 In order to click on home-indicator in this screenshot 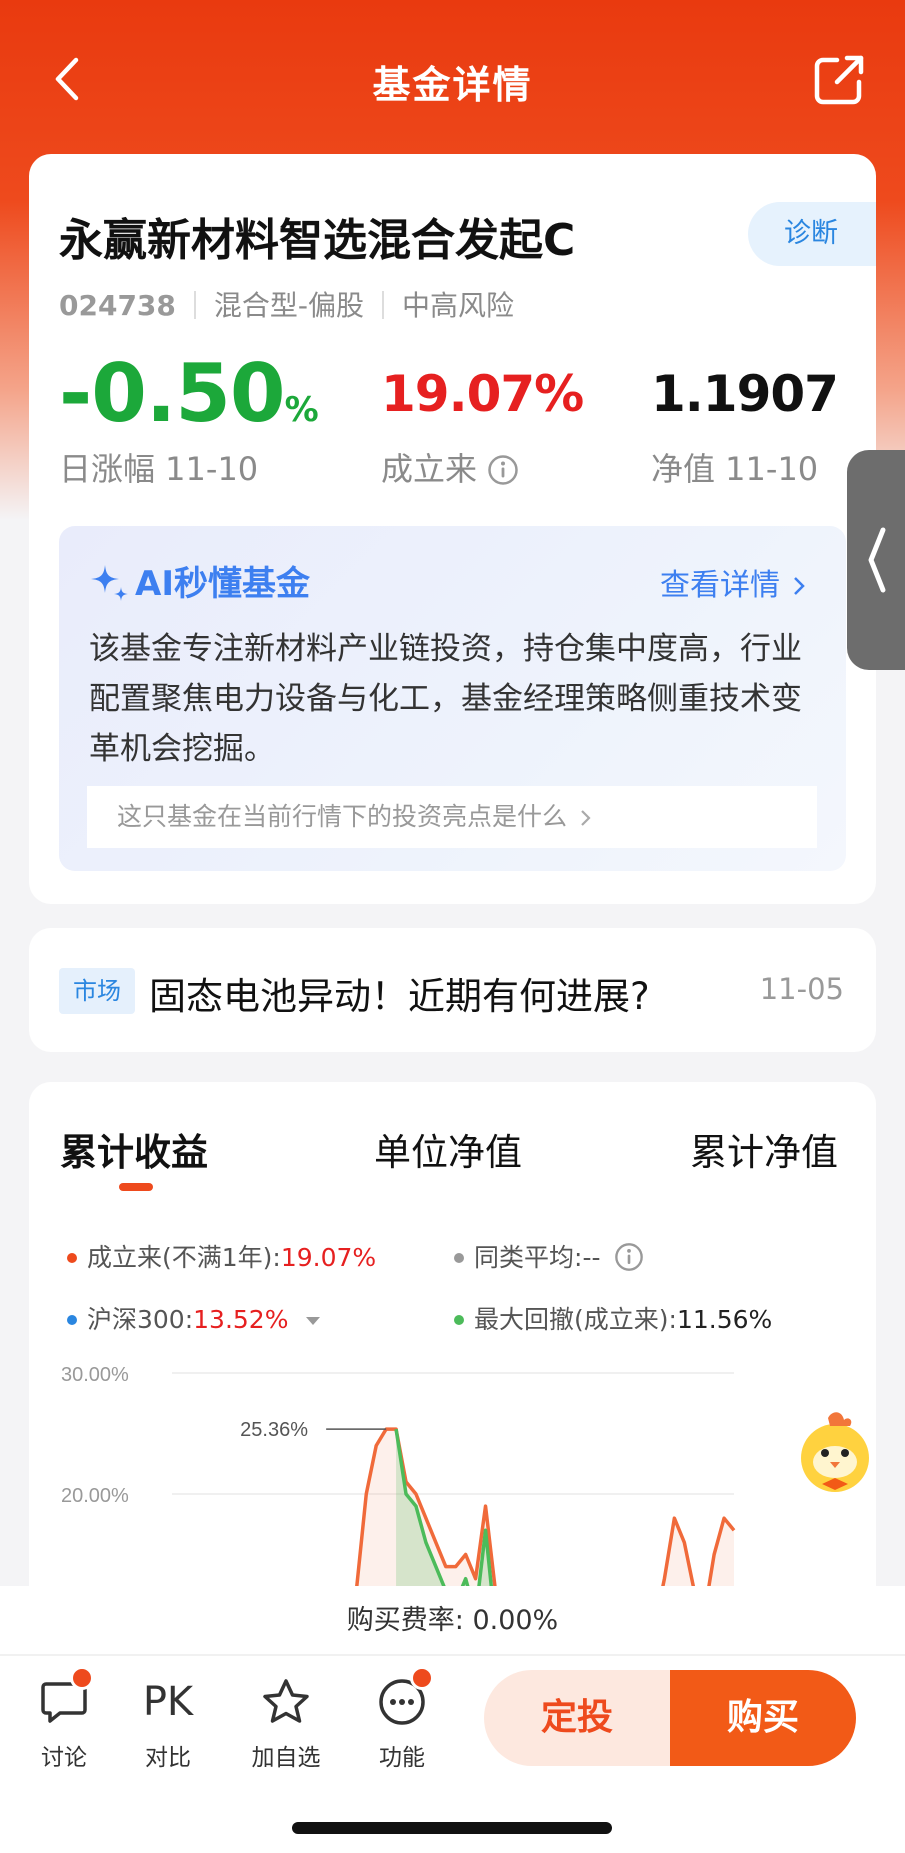, I will do `click(452, 1828)`.